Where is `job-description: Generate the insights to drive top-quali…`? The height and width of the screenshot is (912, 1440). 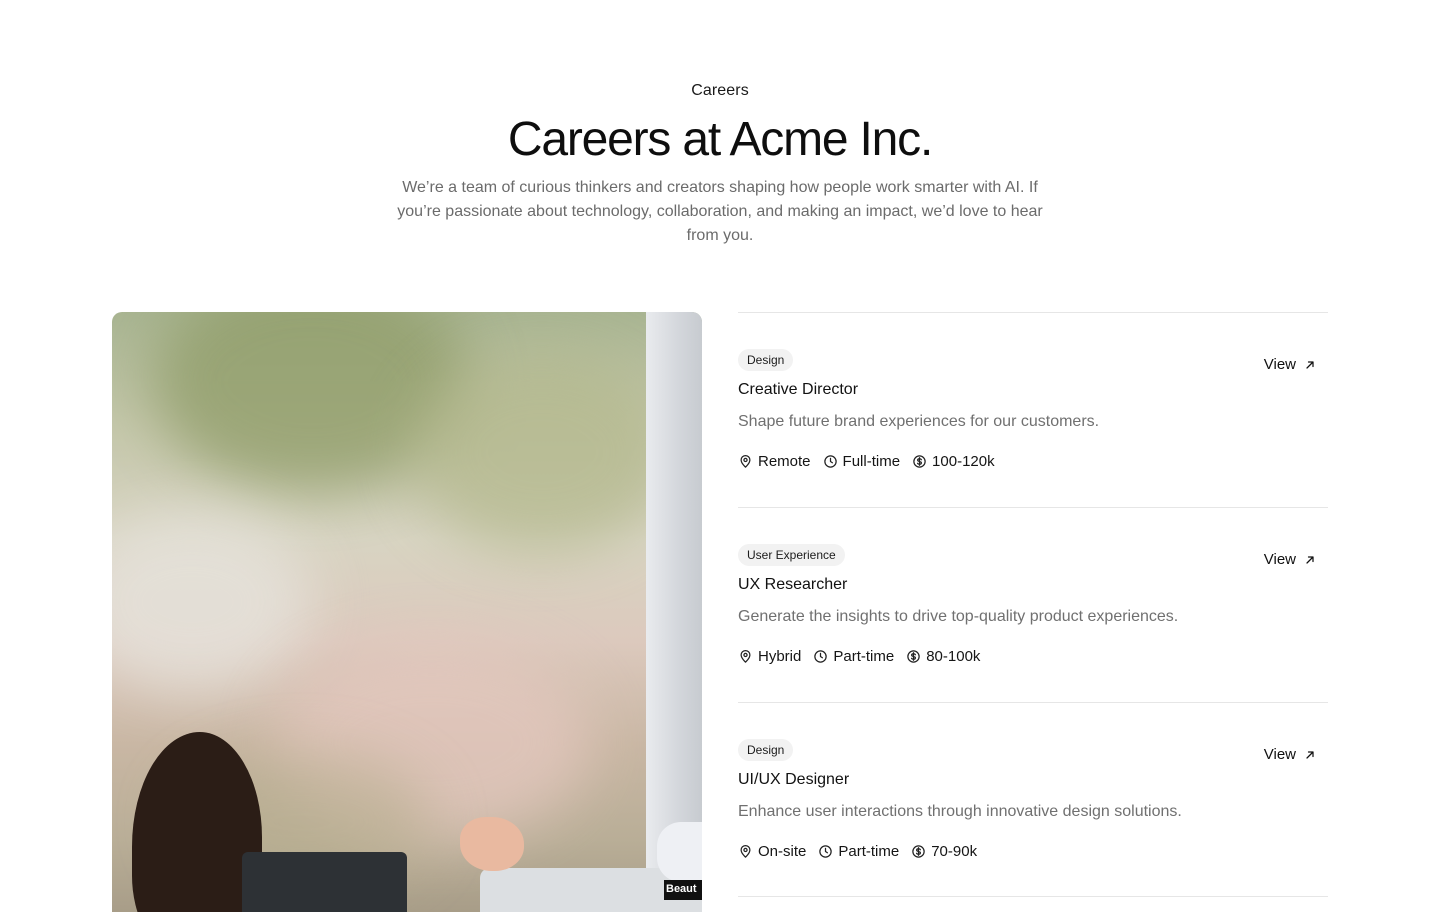 job-description: Generate the insights to drive top-quali… is located at coordinates (958, 616).